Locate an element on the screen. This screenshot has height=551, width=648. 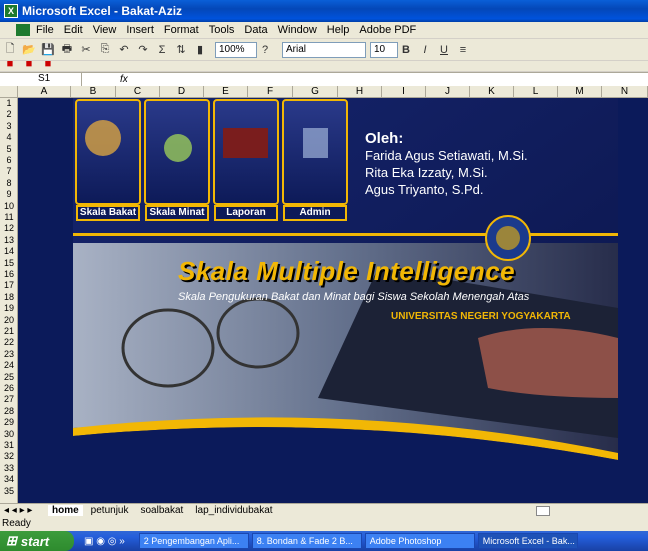
pdf-mail-icon: ■ is located at coordinates (29, 64).